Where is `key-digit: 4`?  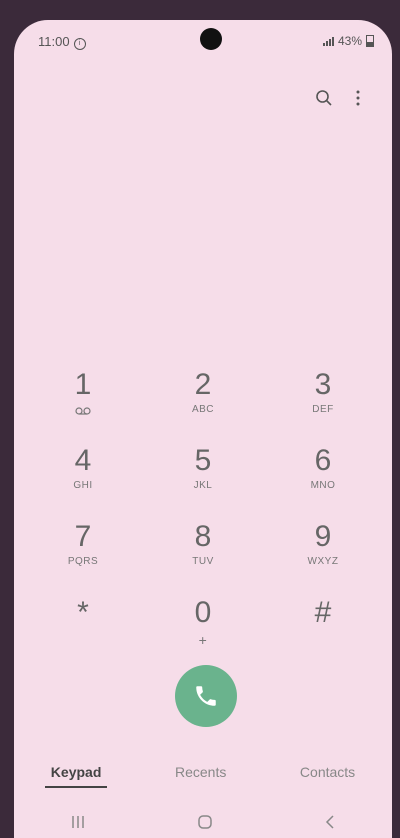 key-digit: 4 is located at coordinates (83, 460).